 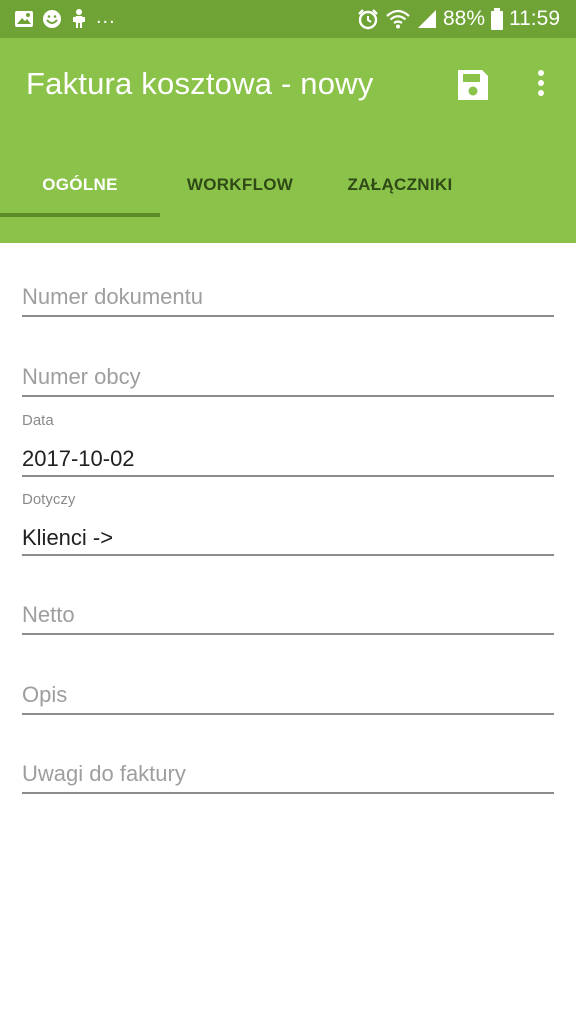 I want to click on dotyczy-label: Dotyczy, so click(x=49, y=499).